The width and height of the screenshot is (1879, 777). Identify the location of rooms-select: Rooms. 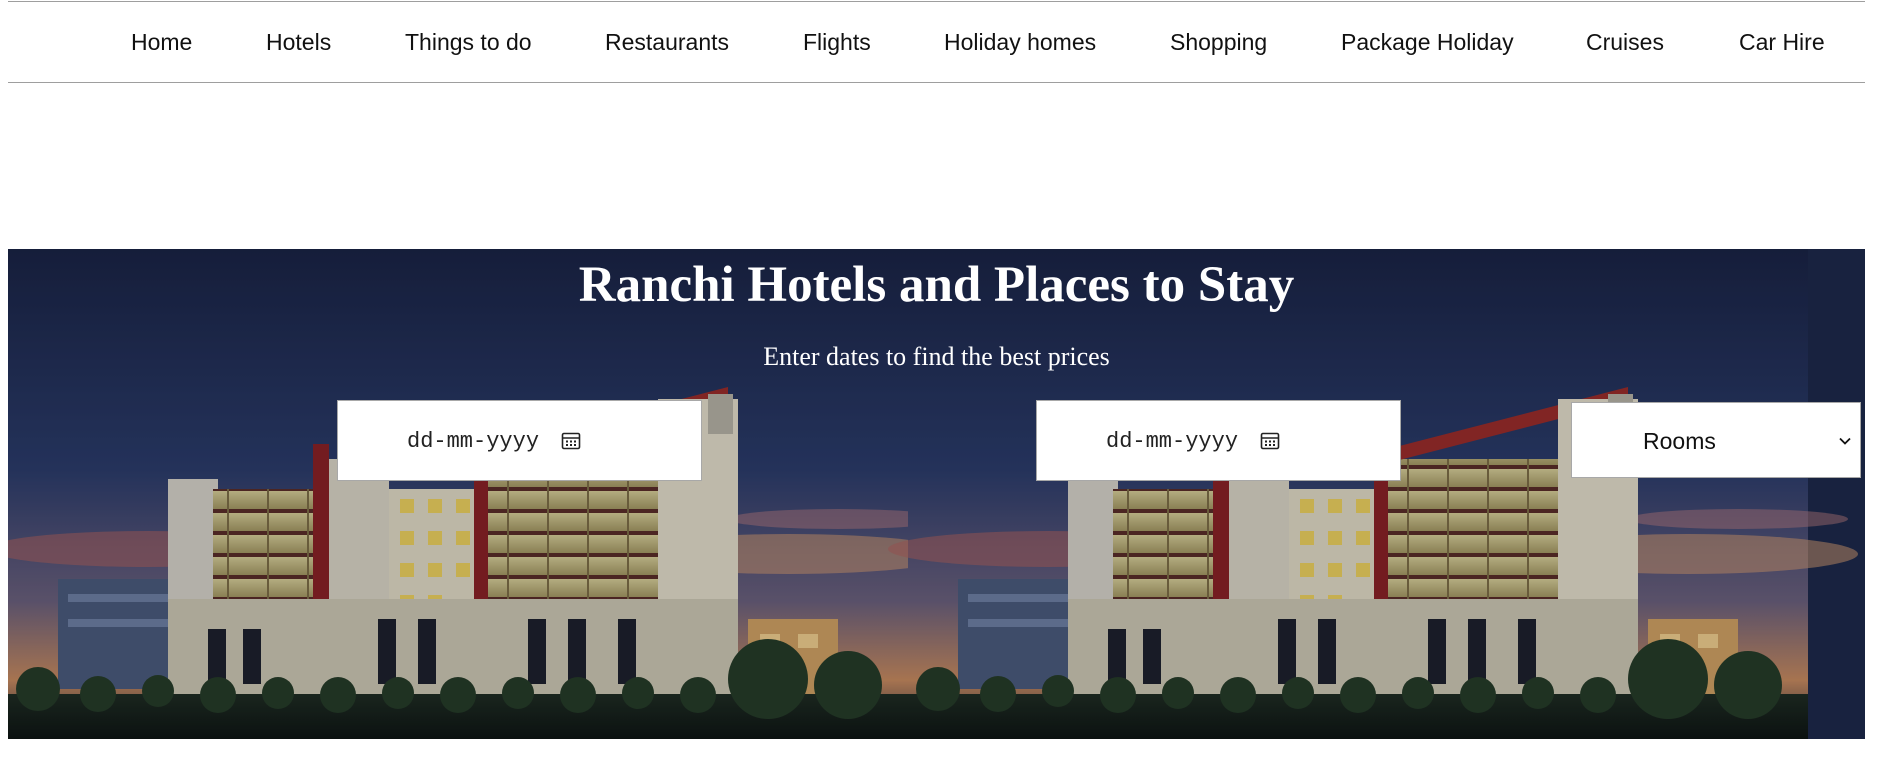
(1716, 440).